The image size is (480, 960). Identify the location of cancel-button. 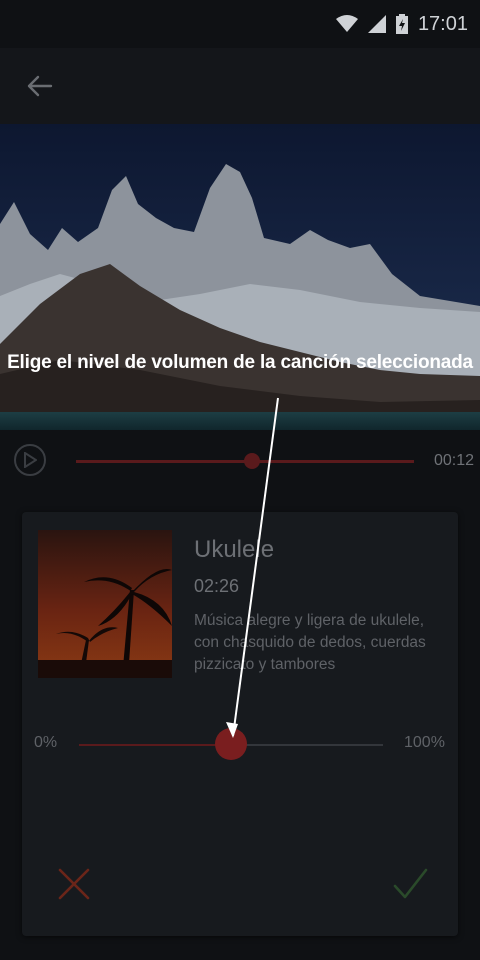
(74, 884).